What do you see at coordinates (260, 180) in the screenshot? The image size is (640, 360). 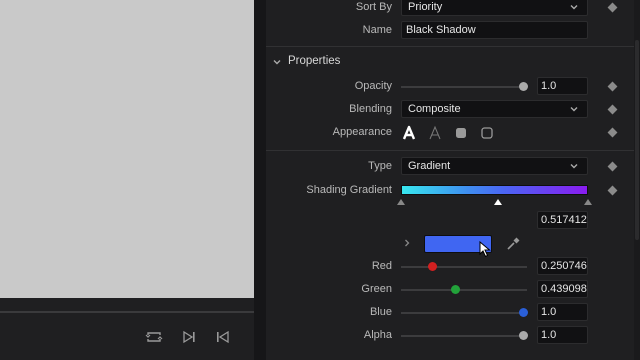 I see `panel-divider` at bounding box center [260, 180].